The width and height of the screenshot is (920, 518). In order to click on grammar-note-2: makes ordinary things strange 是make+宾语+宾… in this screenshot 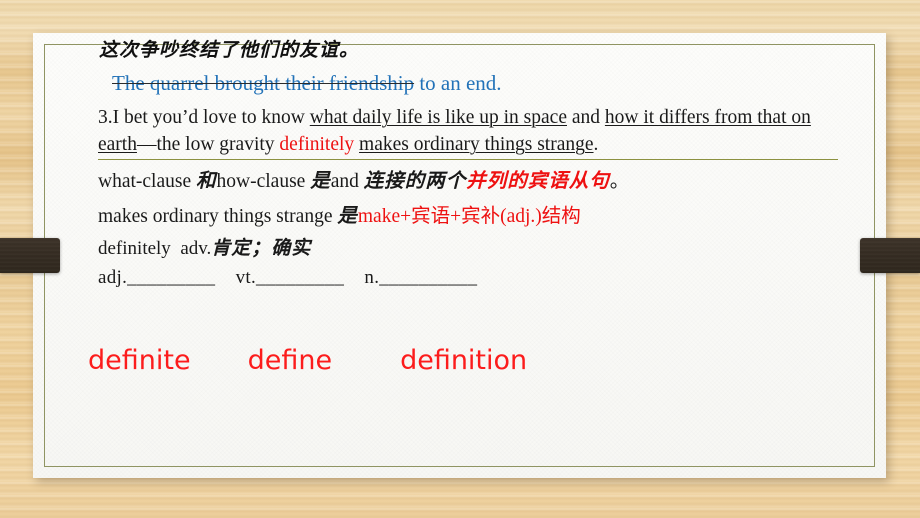, I will do `click(339, 213)`.